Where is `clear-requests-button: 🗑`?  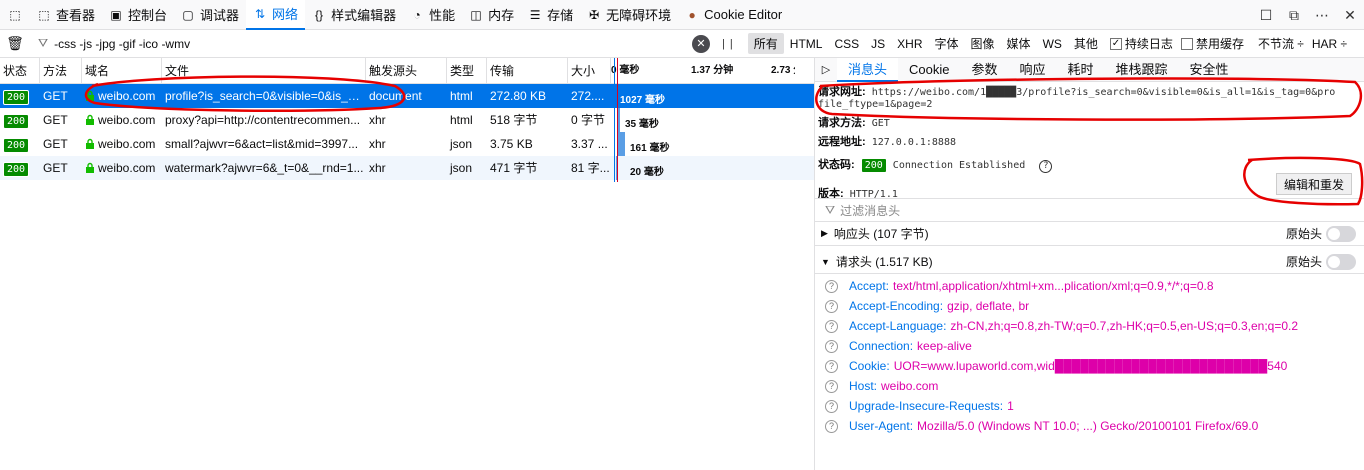 clear-requests-button: 🗑 is located at coordinates (15, 43).